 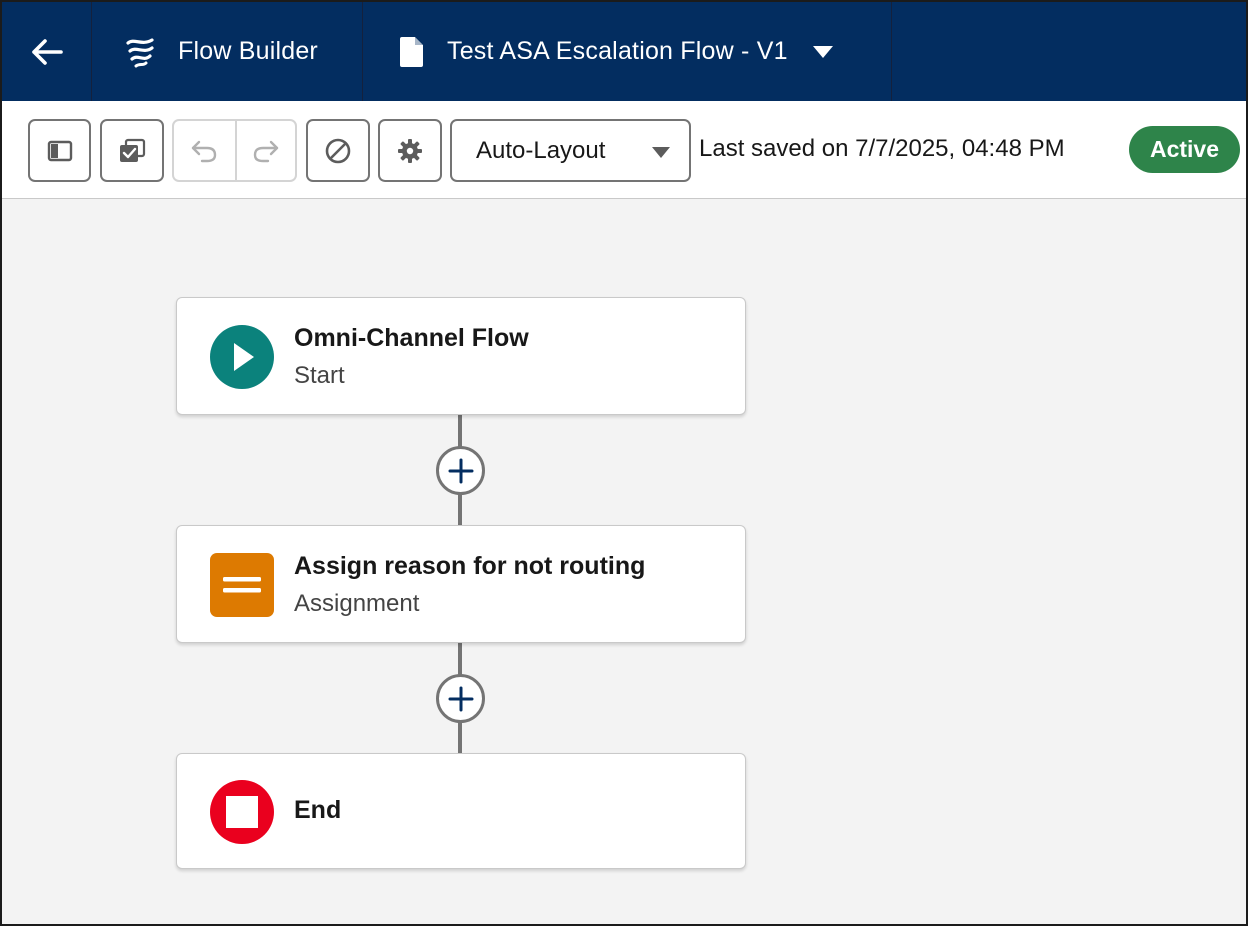 What do you see at coordinates (461, 811) in the screenshot?
I see `flow-node-end: End` at bounding box center [461, 811].